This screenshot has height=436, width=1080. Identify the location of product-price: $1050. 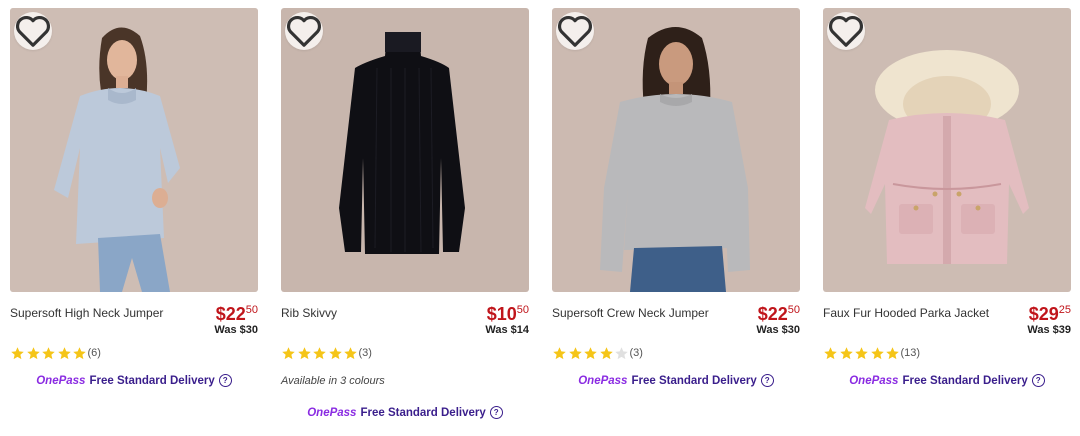
(507, 314).